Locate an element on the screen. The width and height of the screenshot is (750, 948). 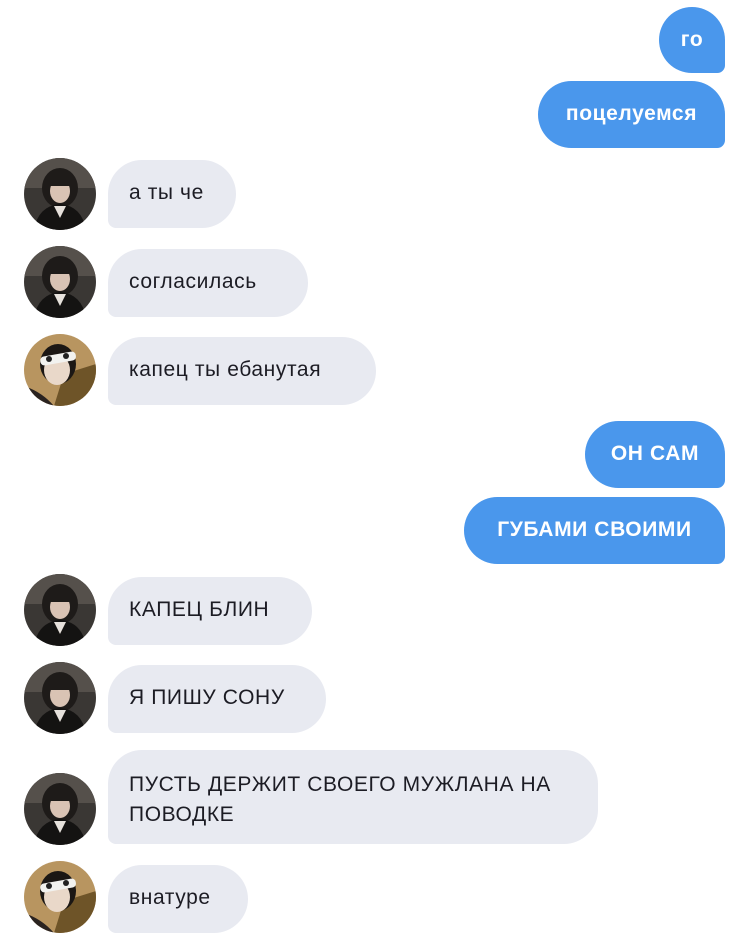
message-text: Я ПИШУ СОНУ is located at coordinates (207, 697).